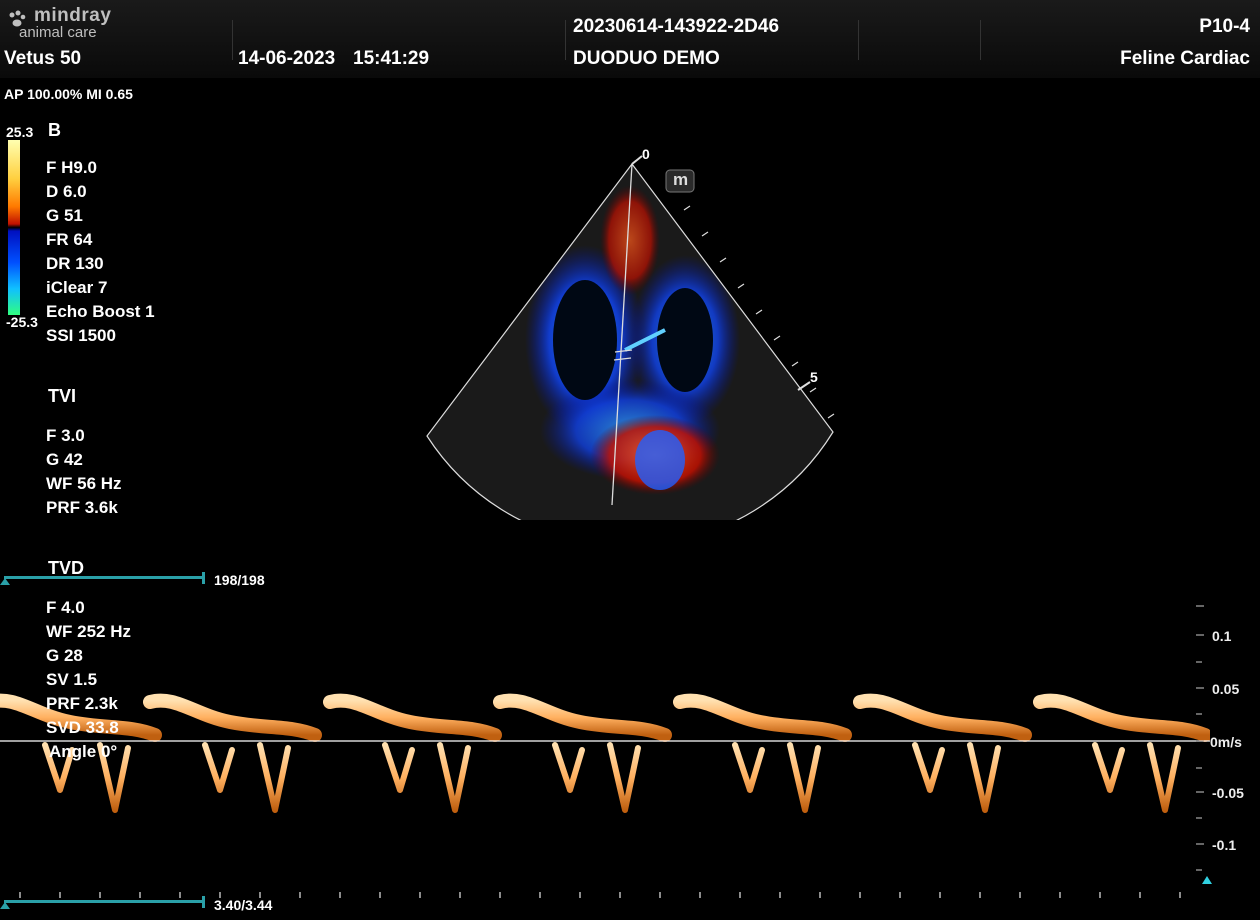 The width and height of the screenshot is (1260, 920). I want to click on exam-date: 14-06-2023, so click(287, 58).